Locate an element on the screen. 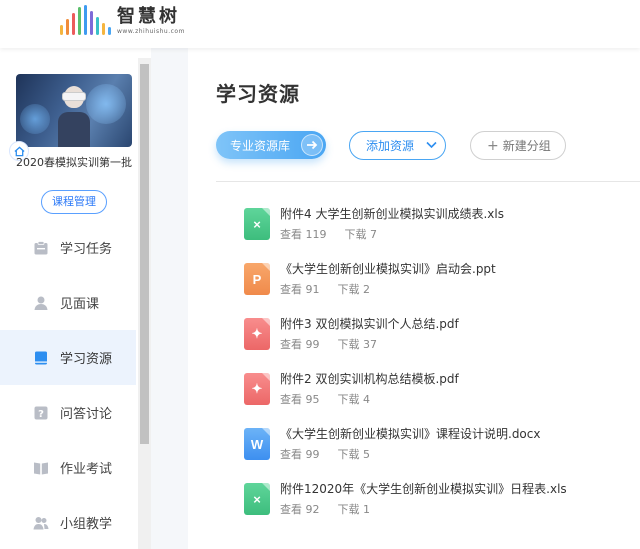  page-title: 学习资源 is located at coordinates (258, 94).